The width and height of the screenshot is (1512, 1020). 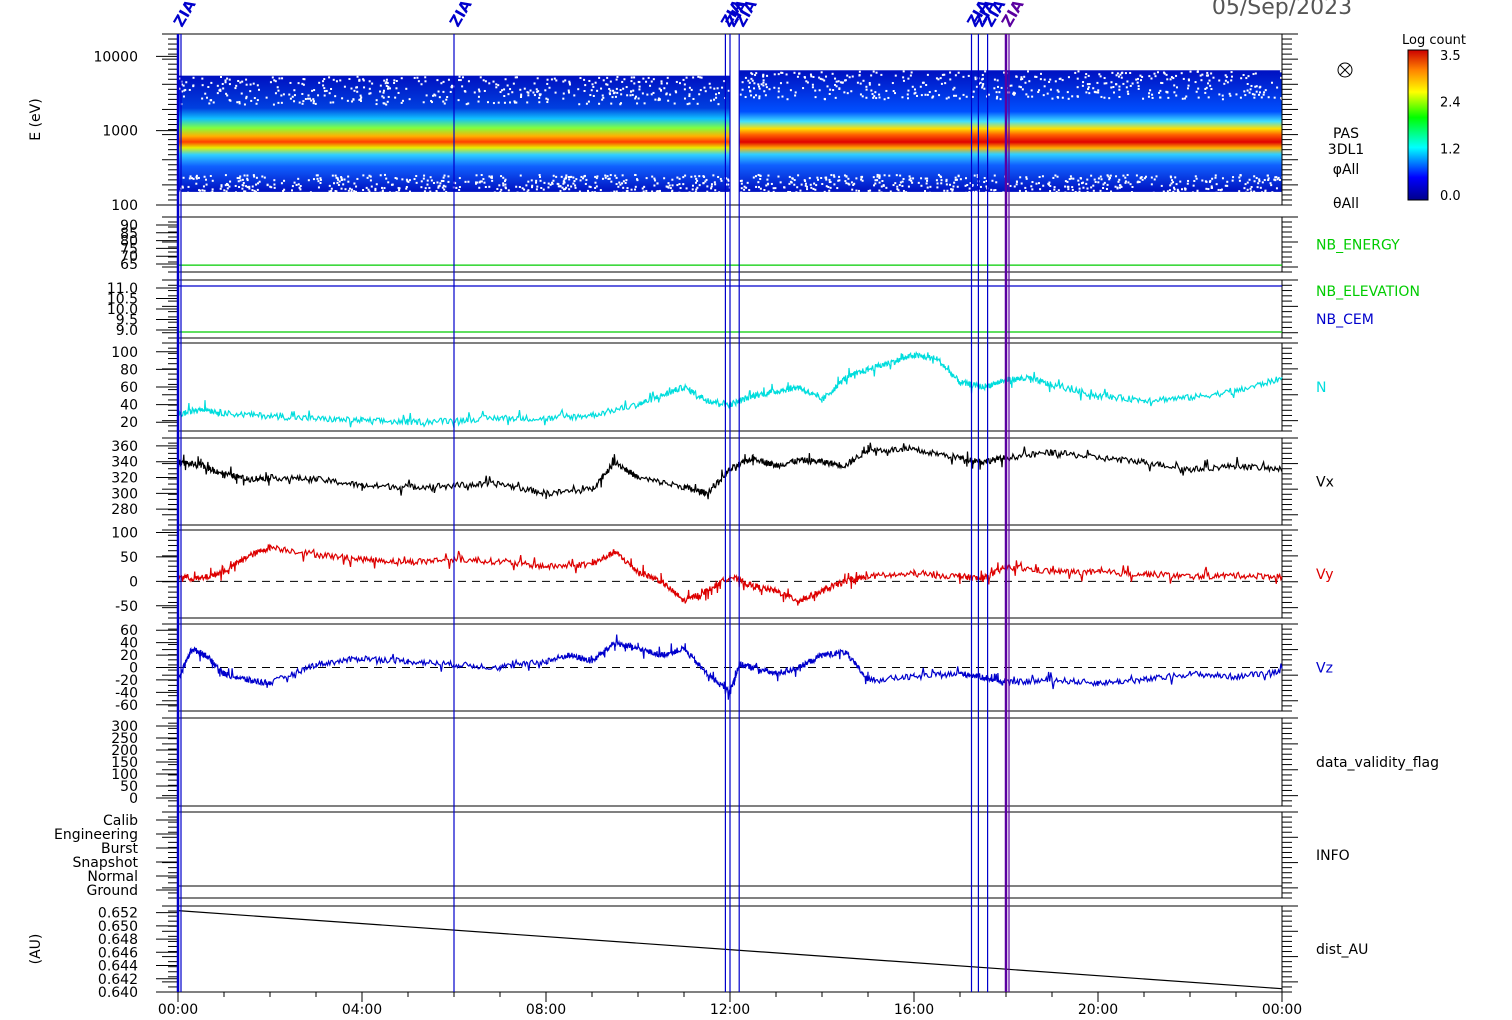 What do you see at coordinates (185, 15) in the screenshot?
I see `event-marker-label: ZIA` at bounding box center [185, 15].